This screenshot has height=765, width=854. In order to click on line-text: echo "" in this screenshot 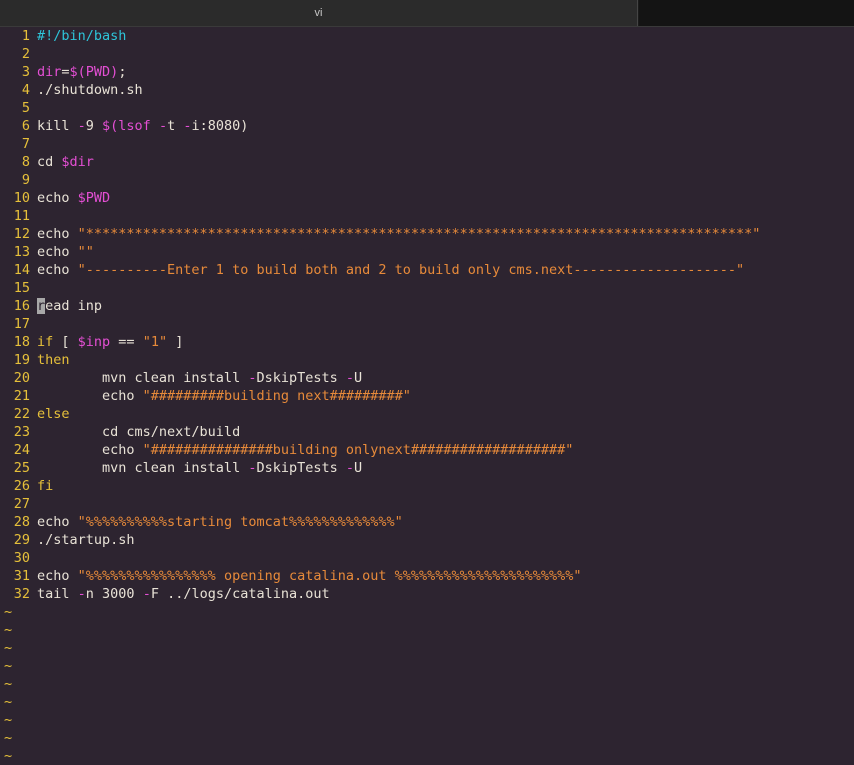, I will do `click(65, 252)`.